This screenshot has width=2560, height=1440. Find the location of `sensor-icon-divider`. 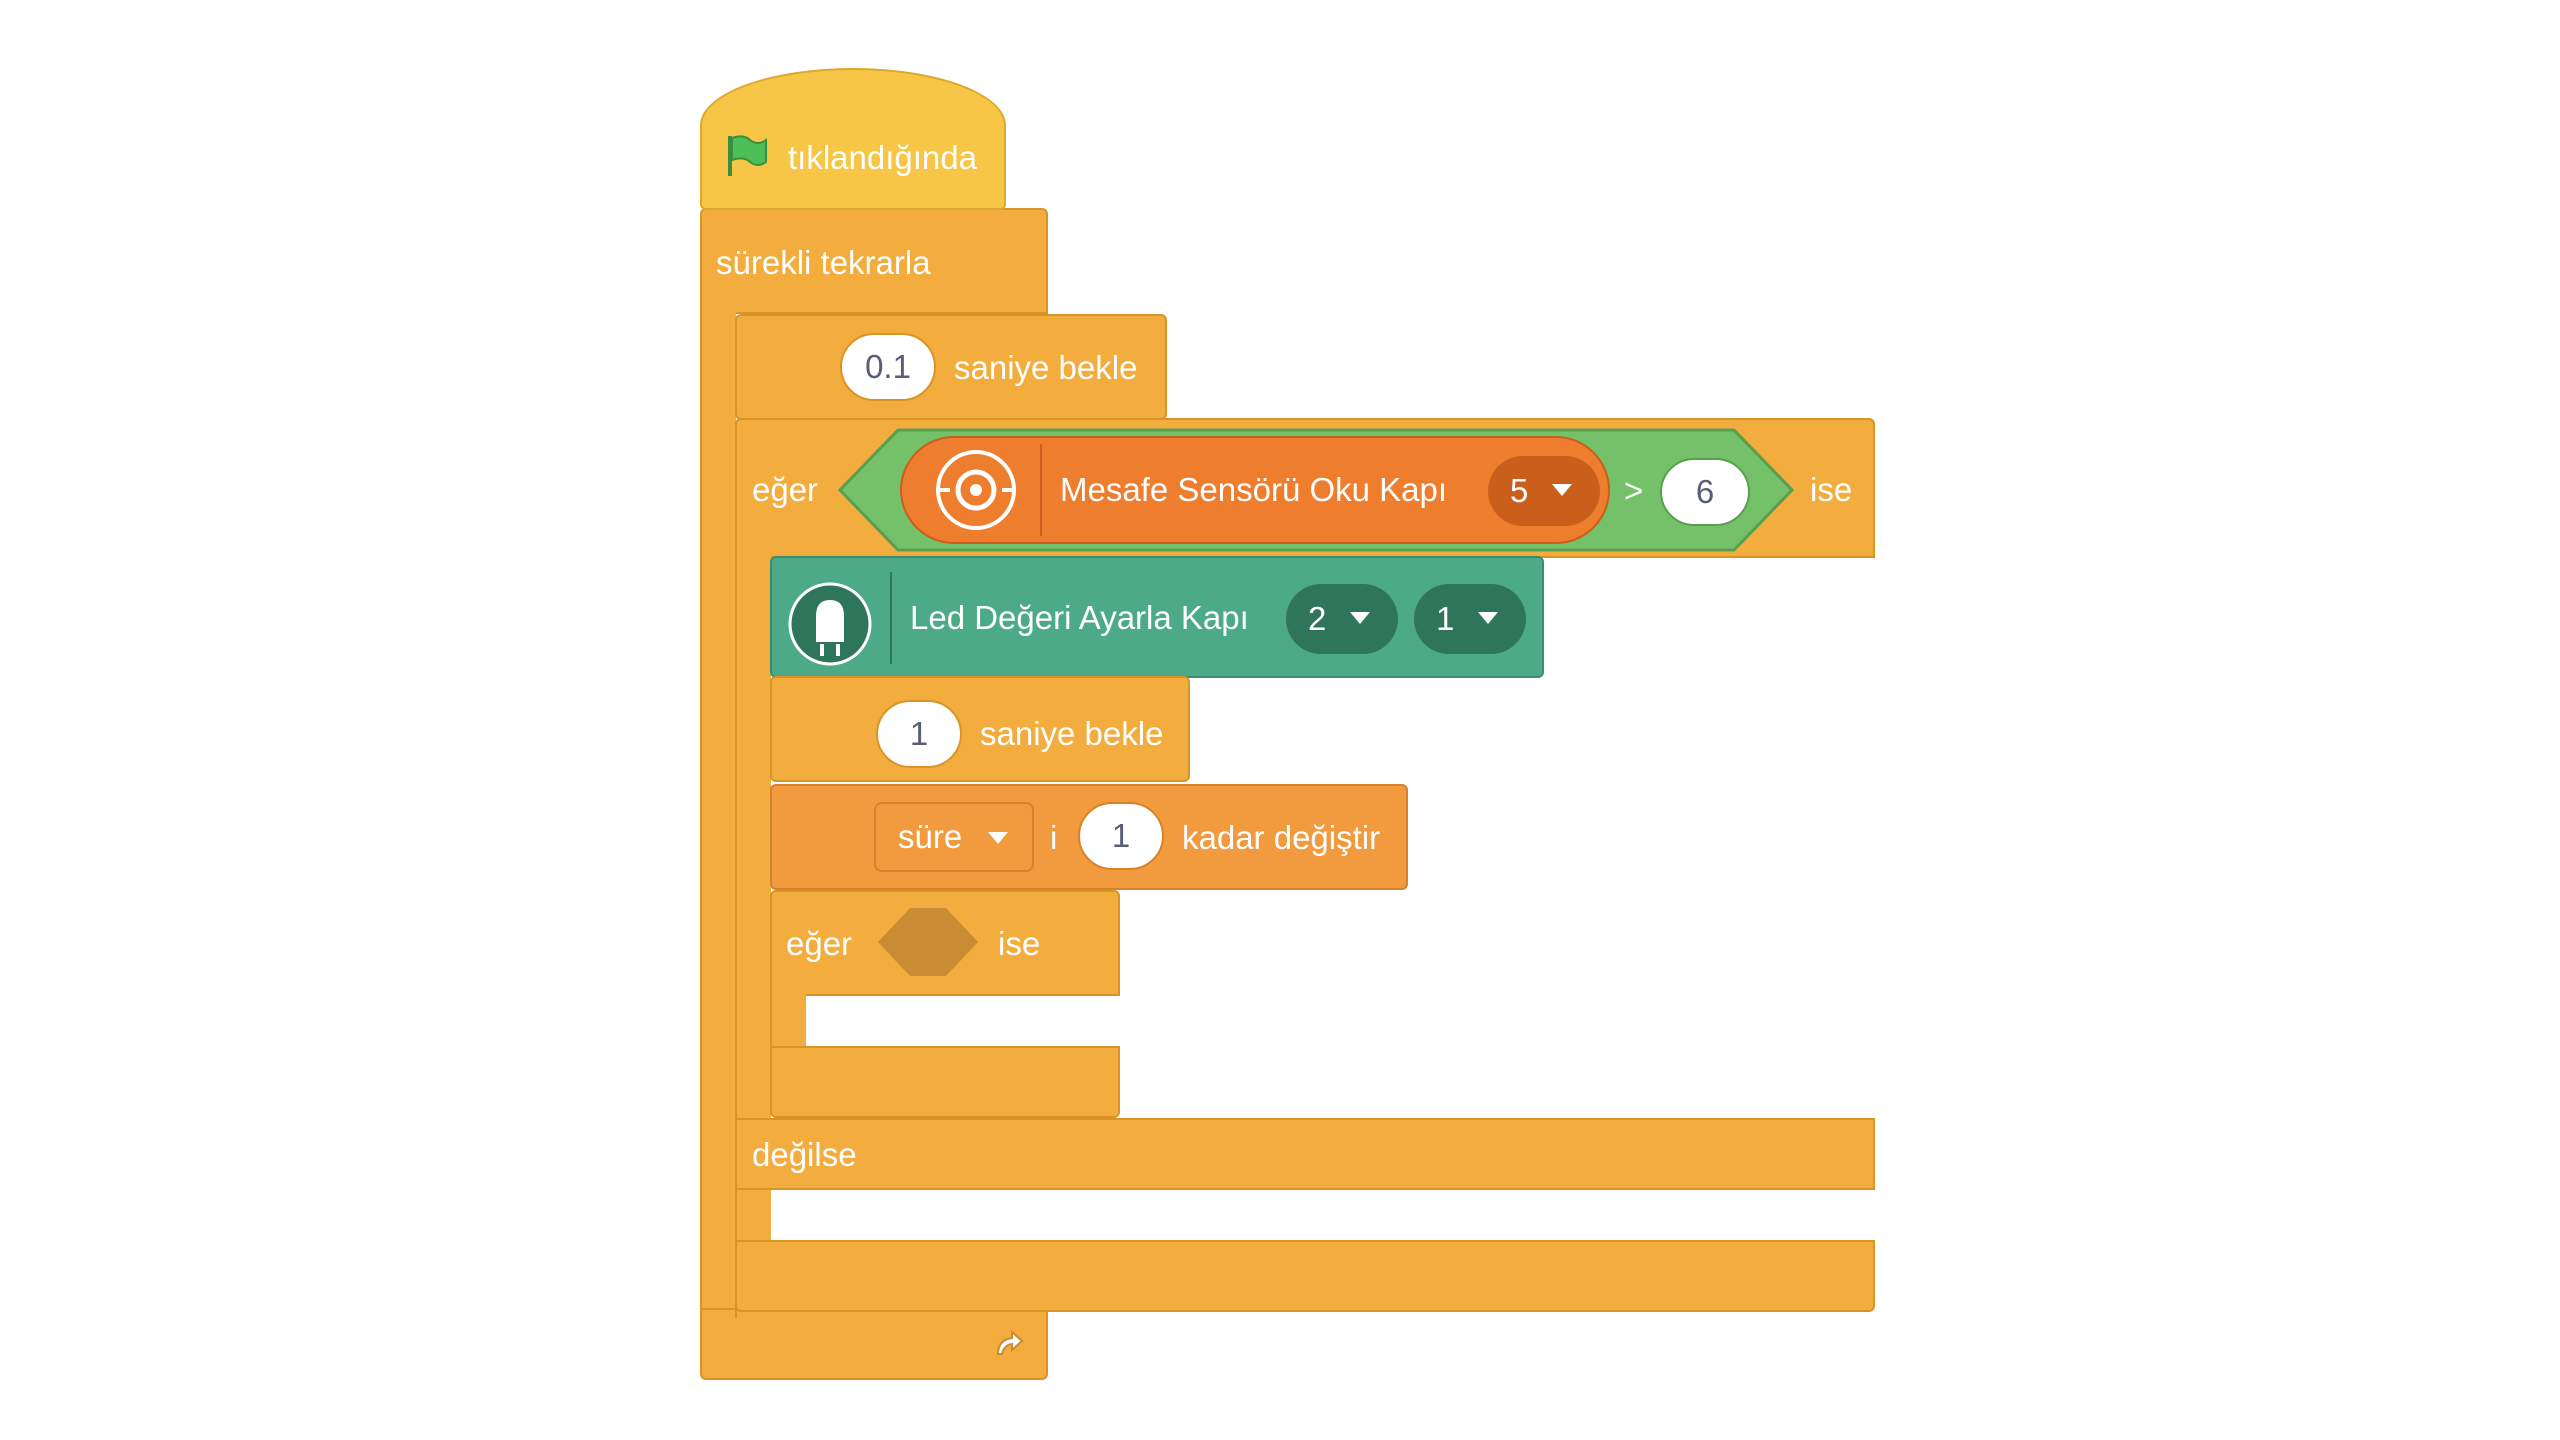

sensor-icon-divider is located at coordinates (1041, 490).